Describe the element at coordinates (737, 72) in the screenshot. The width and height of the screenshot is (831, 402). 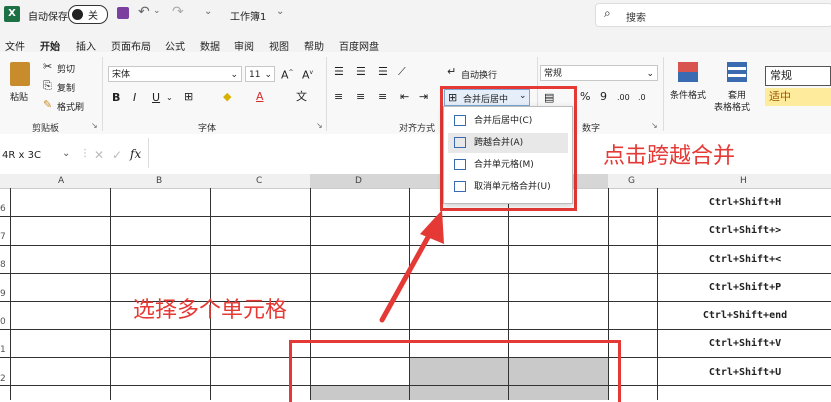
I see `format-as-table-icon` at that location.